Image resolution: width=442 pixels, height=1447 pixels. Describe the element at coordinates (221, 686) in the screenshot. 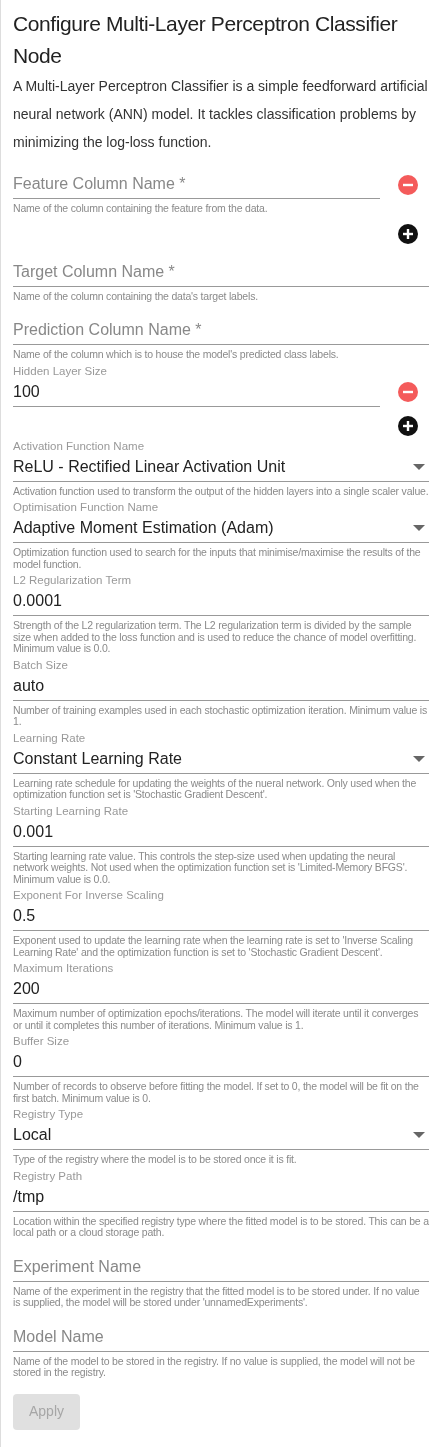

I see `text-field: auto` at that location.